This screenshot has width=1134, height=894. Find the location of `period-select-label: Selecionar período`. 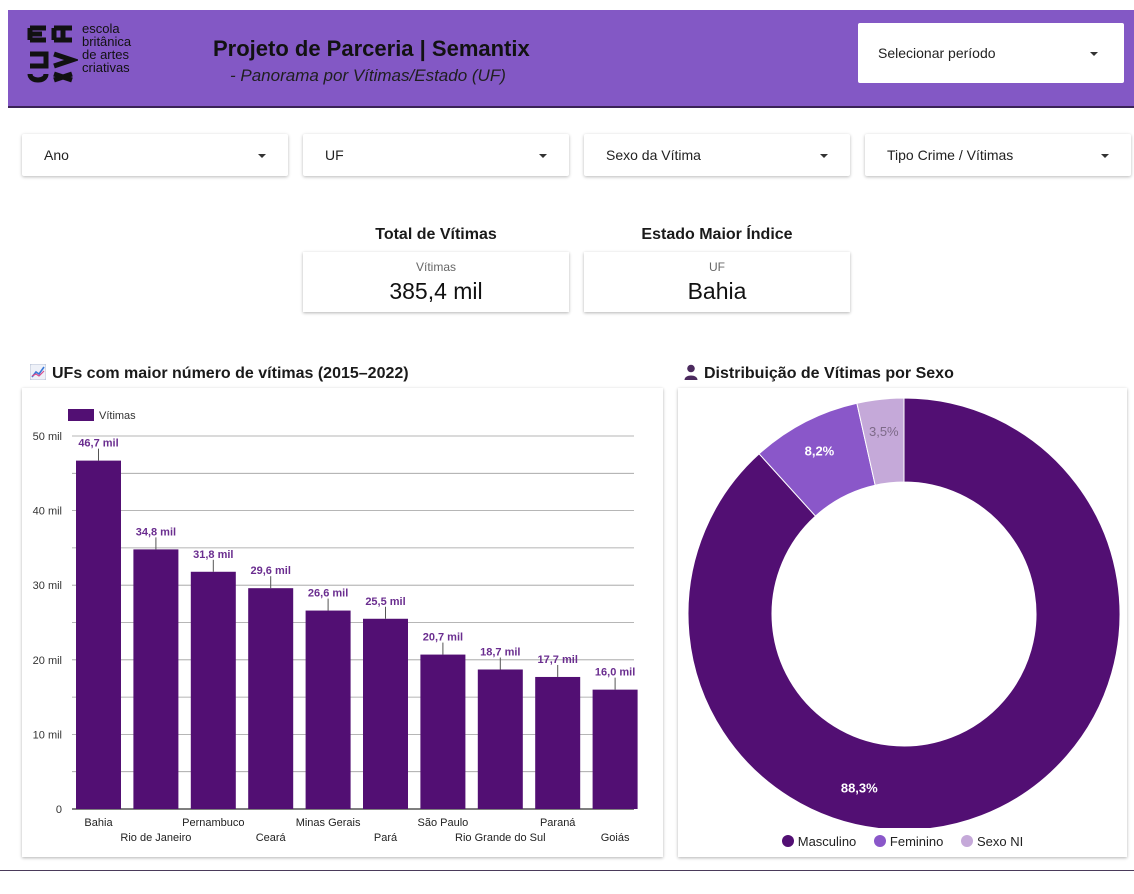

period-select-label: Selecionar período is located at coordinates (937, 53).